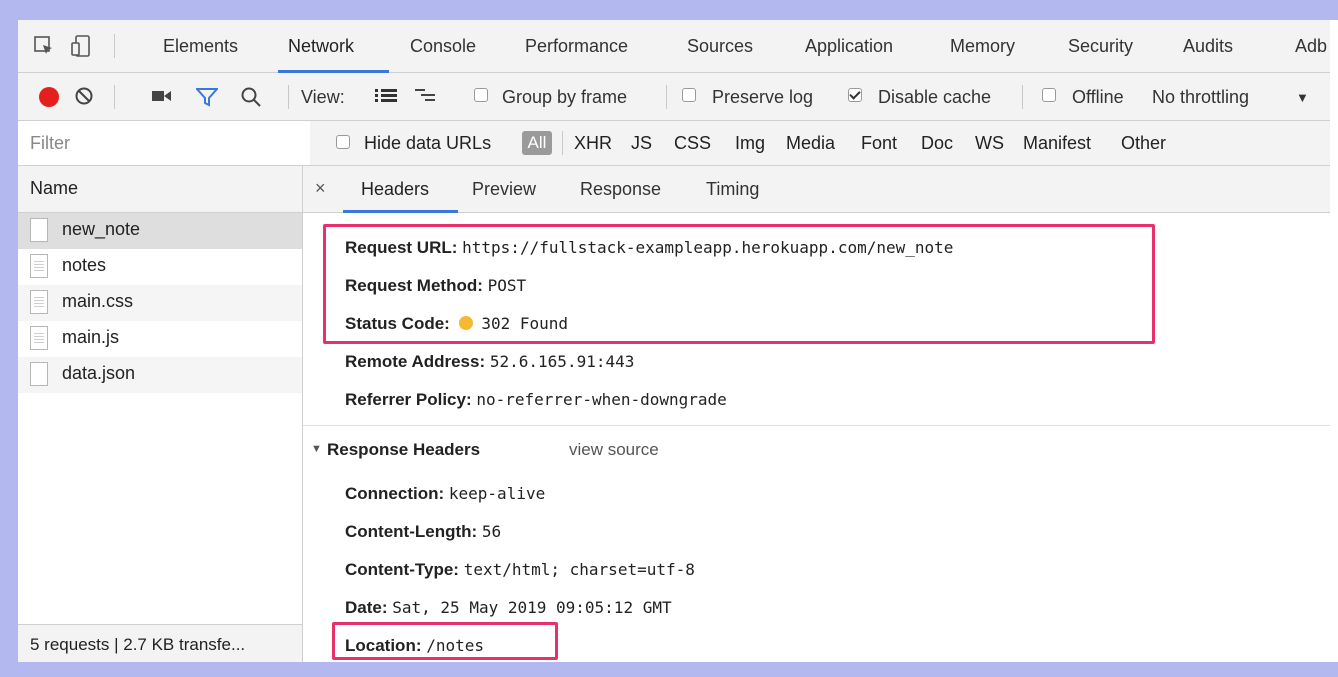 This screenshot has height=677, width=1338. What do you see at coordinates (641, 143) in the screenshot?
I see `type-filter-js: JS` at bounding box center [641, 143].